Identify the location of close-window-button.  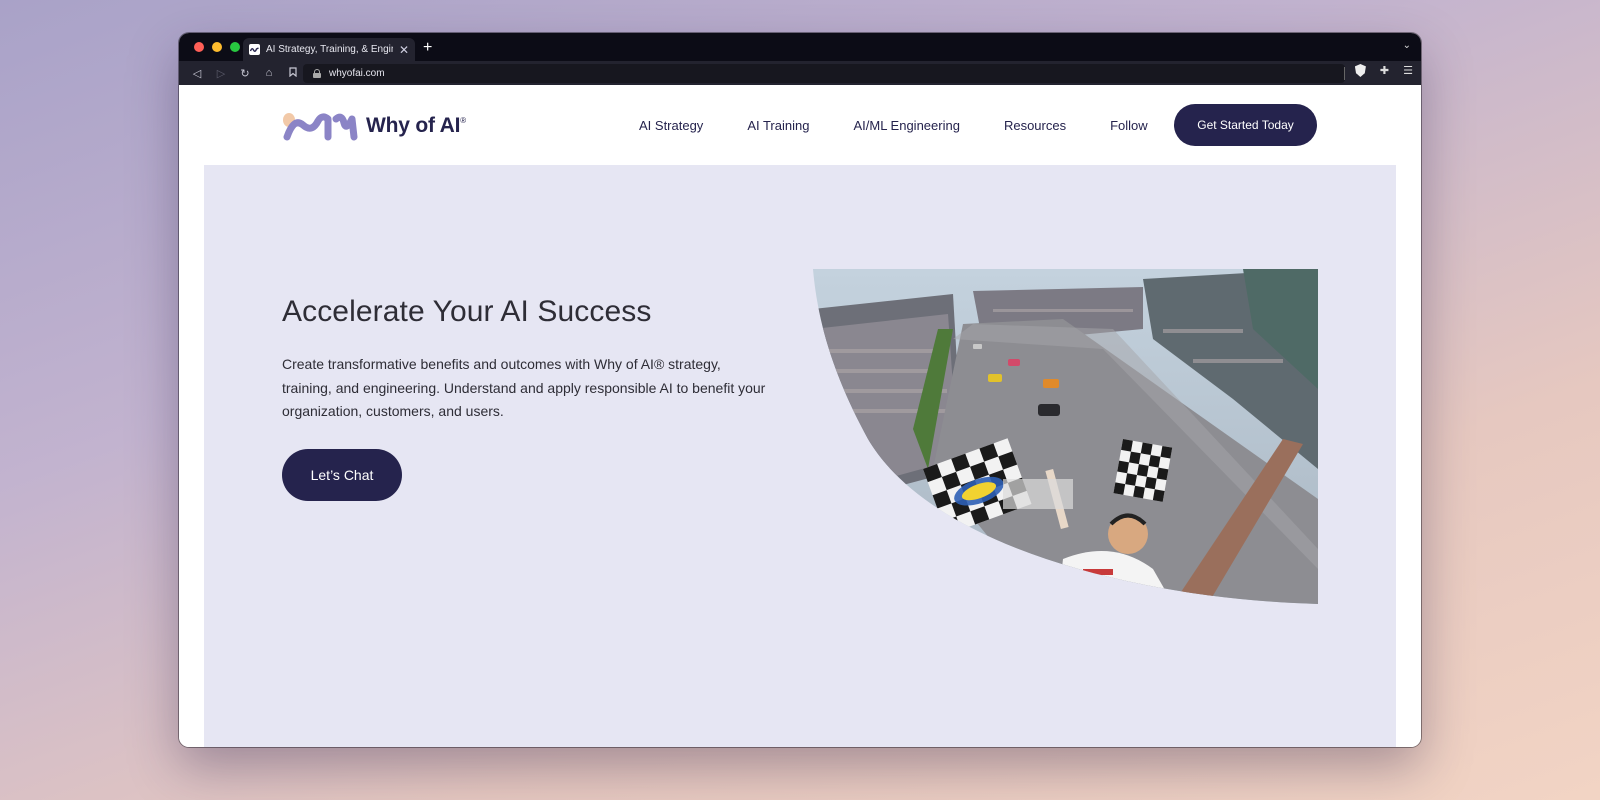
(199, 47).